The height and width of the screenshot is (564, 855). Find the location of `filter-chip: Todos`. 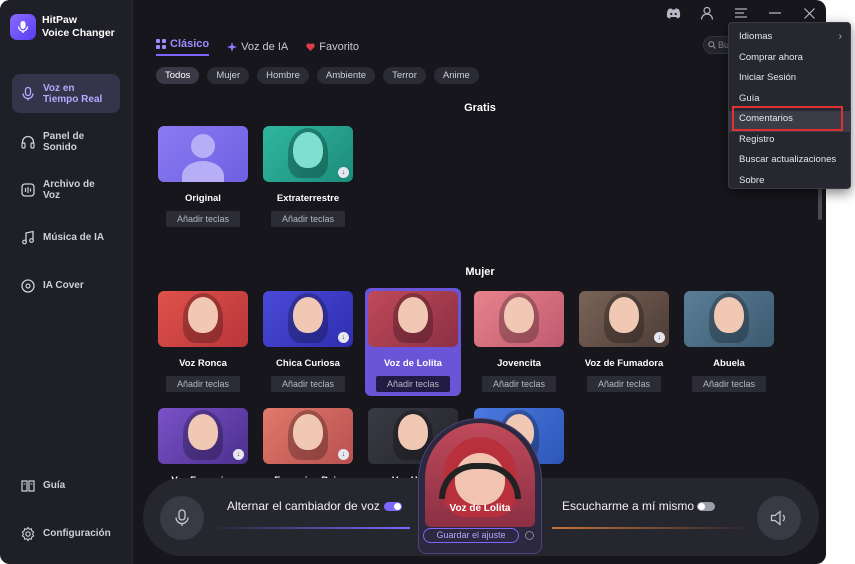

filter-chip: Todos is located at coordinates (178, 75).